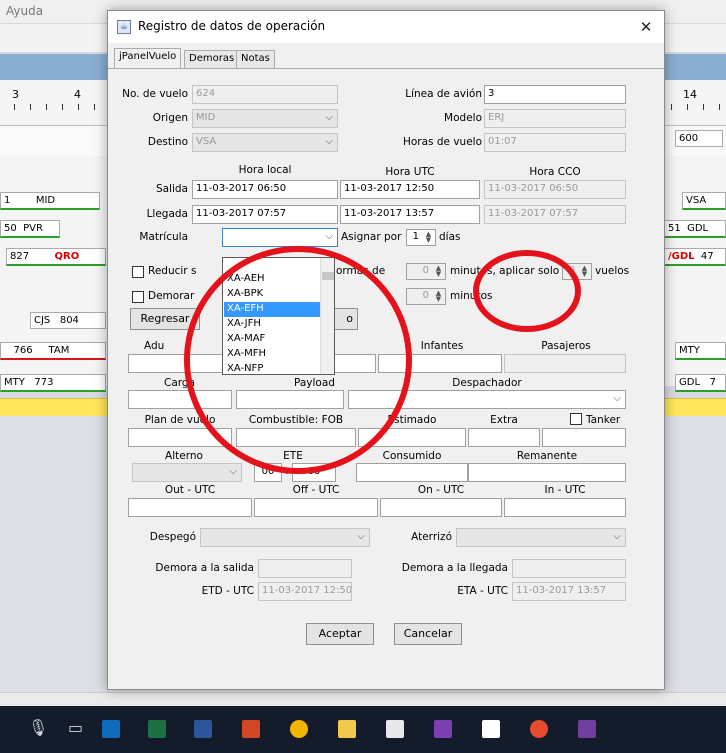 This screenshot has width=726, height=753. What do you see at coordinates (555, 118) in the screenshot?
I see `modelo-field: ERJ` at bounding box center [555, 118].